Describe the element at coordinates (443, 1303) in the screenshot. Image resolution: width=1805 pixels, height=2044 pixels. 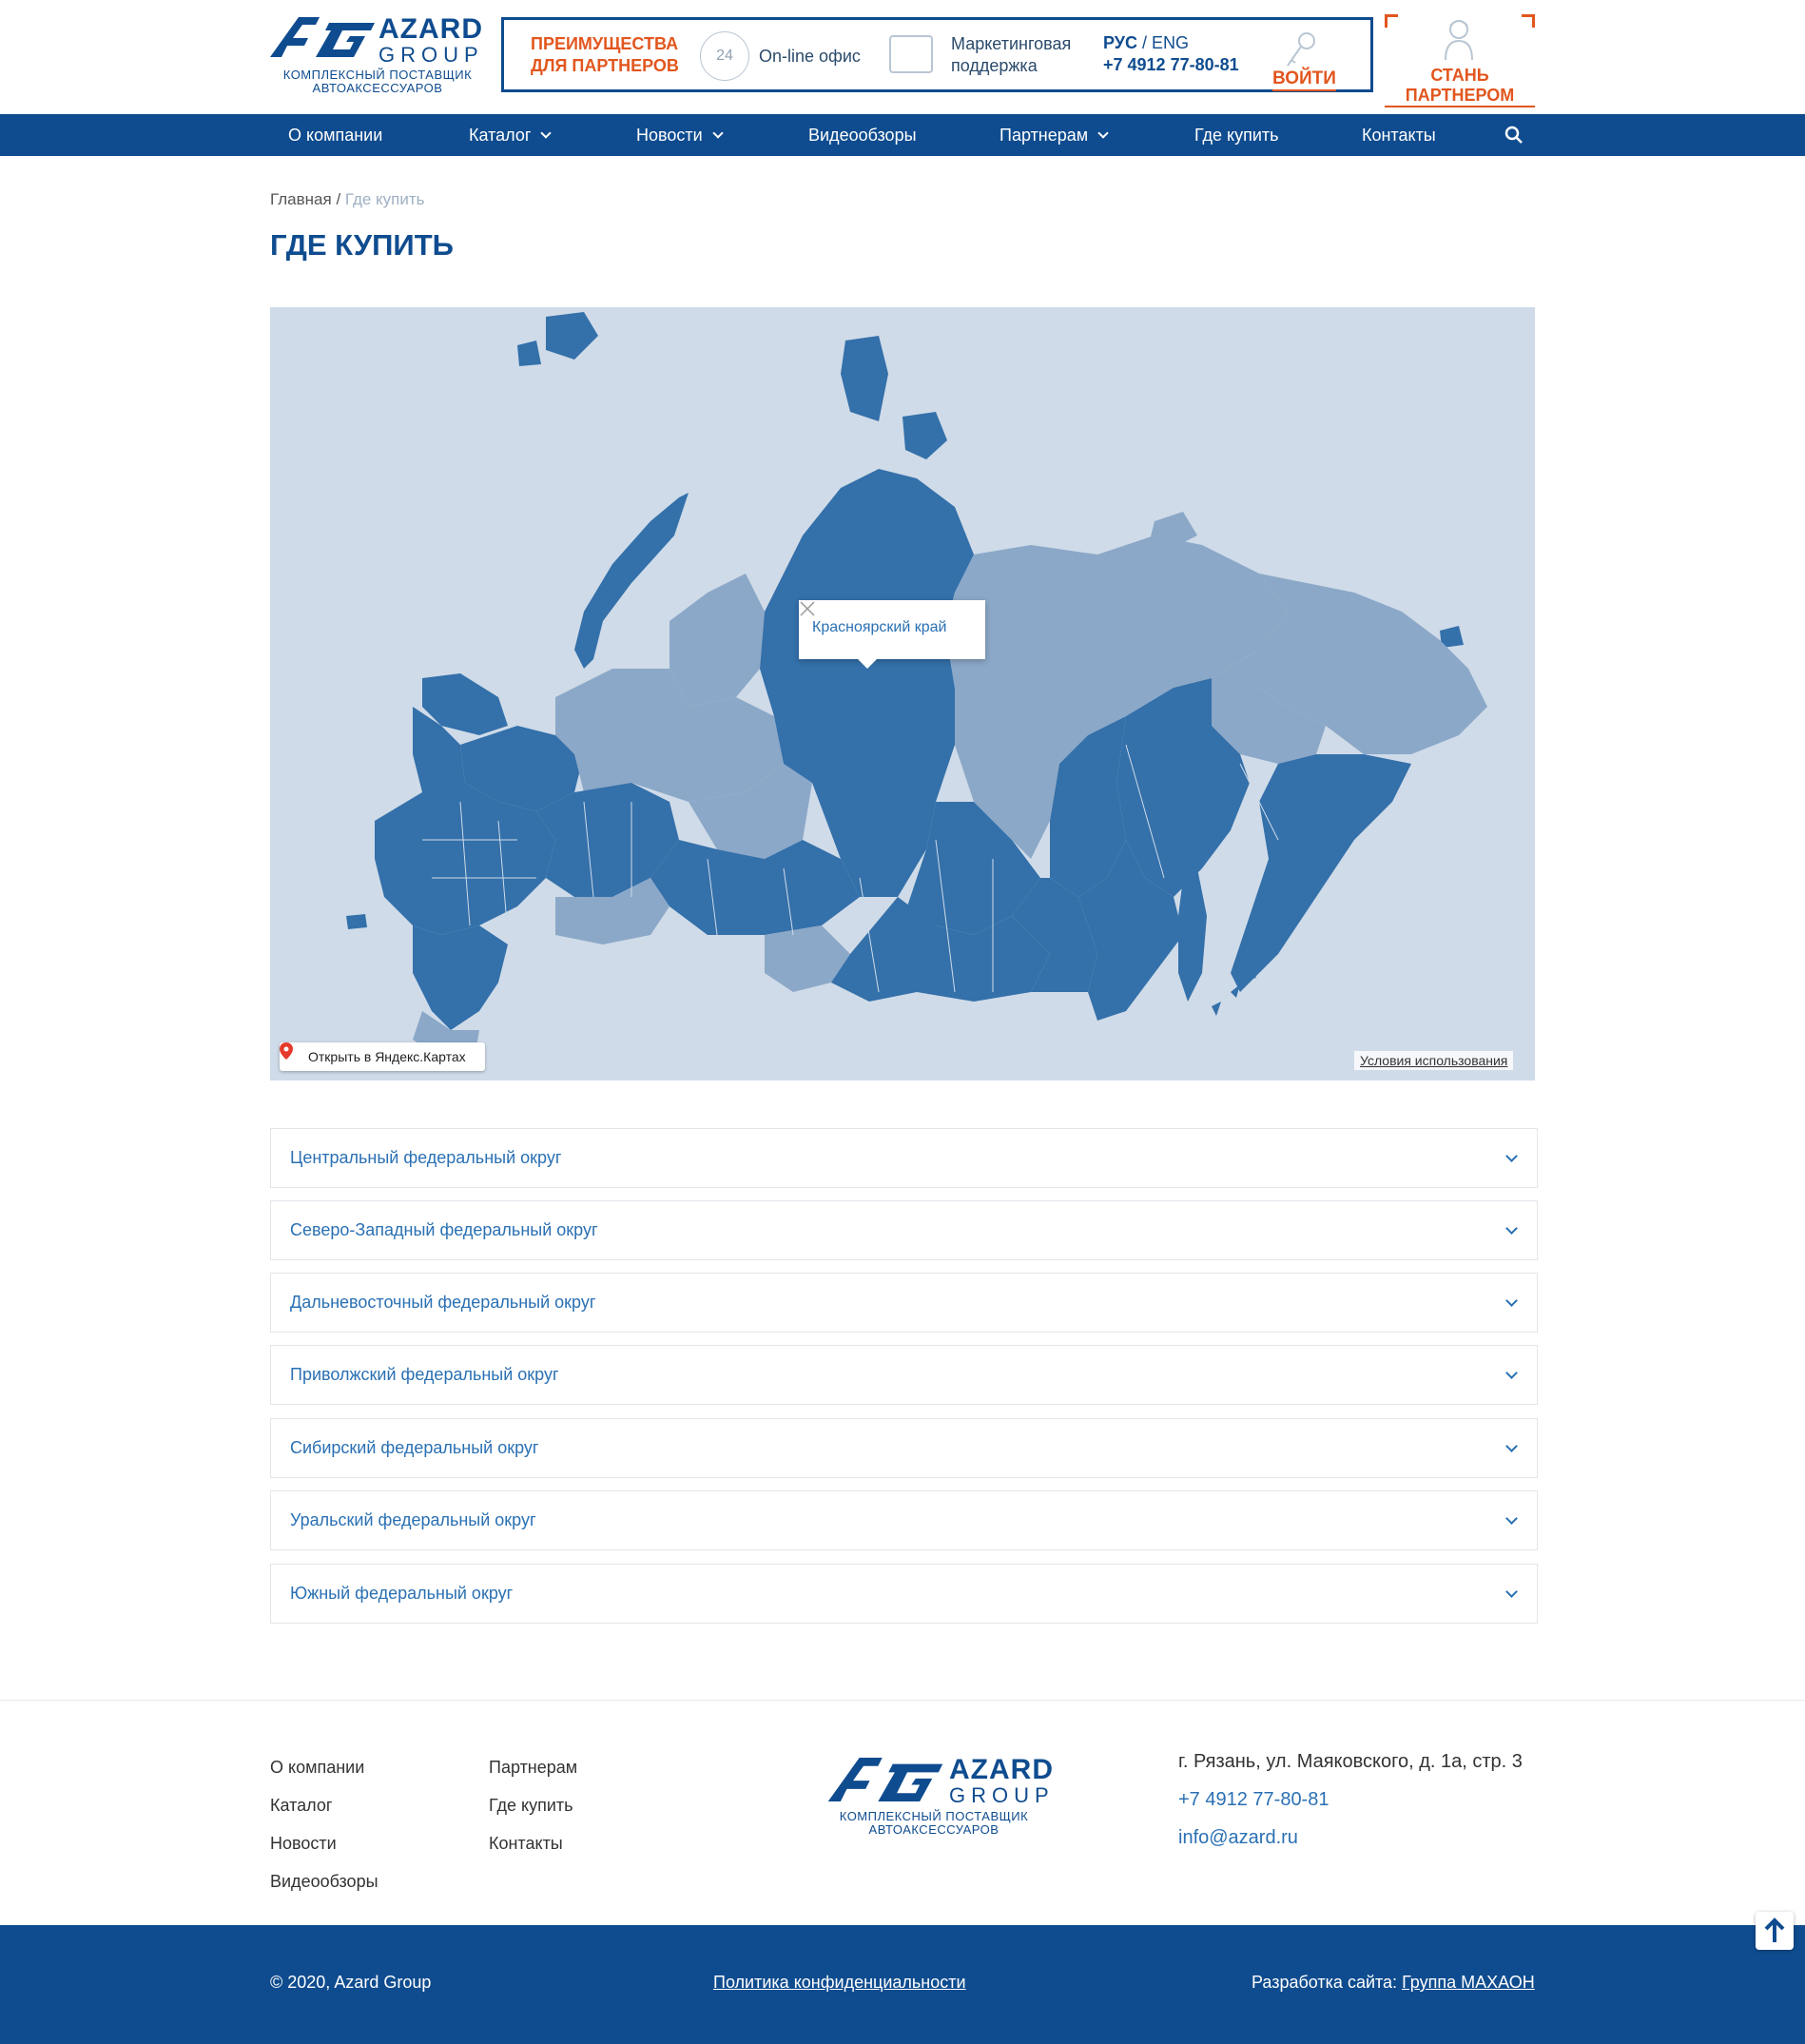
I see `accordion-label: Дальневосточный федеральный округ` at that location.